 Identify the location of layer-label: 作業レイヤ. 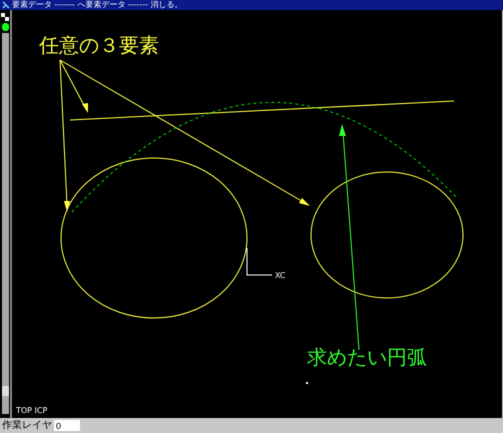
(27, 426).